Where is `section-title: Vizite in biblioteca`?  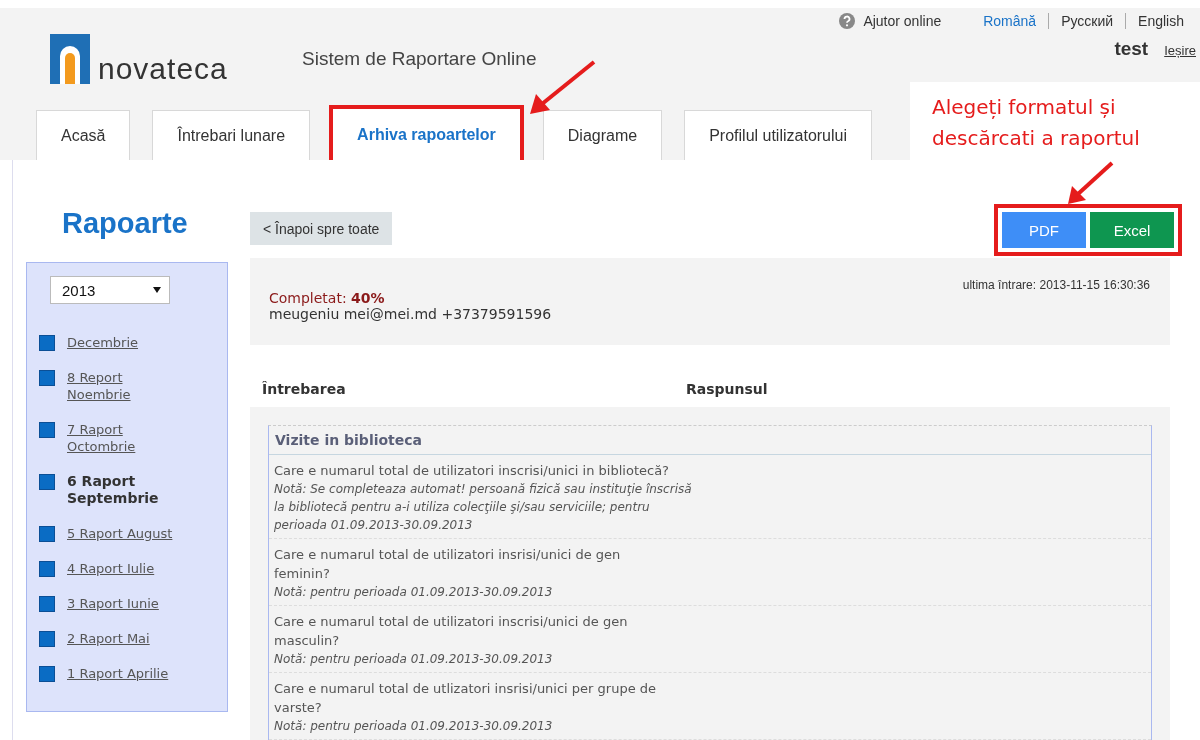
section-title: Vizite in biblioteca is located at coordinates (710, 440).